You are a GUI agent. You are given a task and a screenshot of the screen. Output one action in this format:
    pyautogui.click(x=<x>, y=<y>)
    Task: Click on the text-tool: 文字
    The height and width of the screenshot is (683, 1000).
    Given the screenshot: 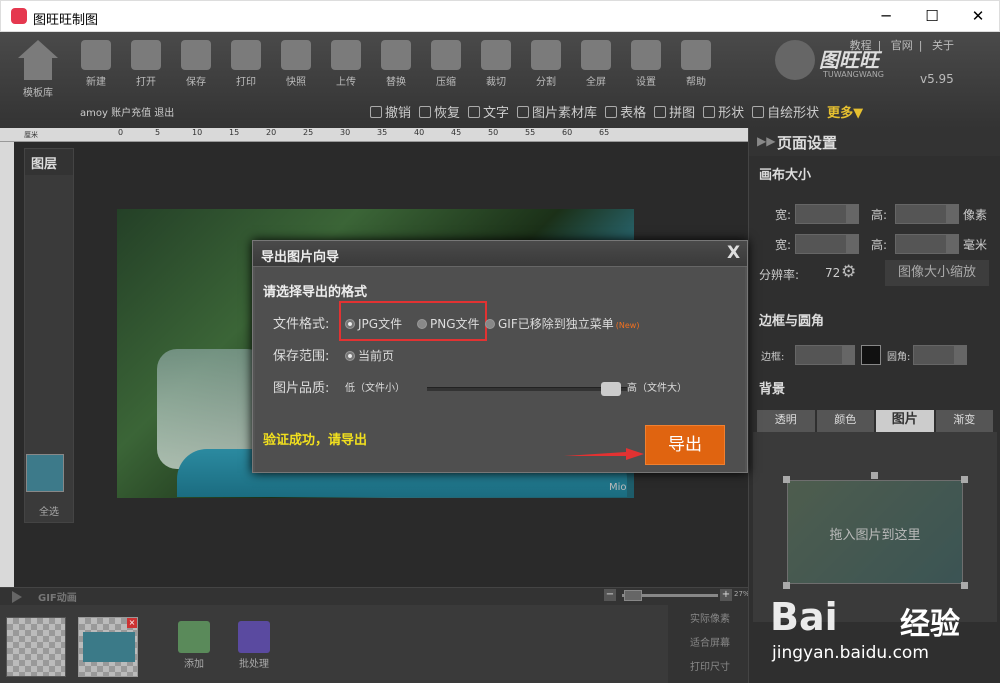 What is the action you would take?
    pyautogui.click(x=488, y=111)
    